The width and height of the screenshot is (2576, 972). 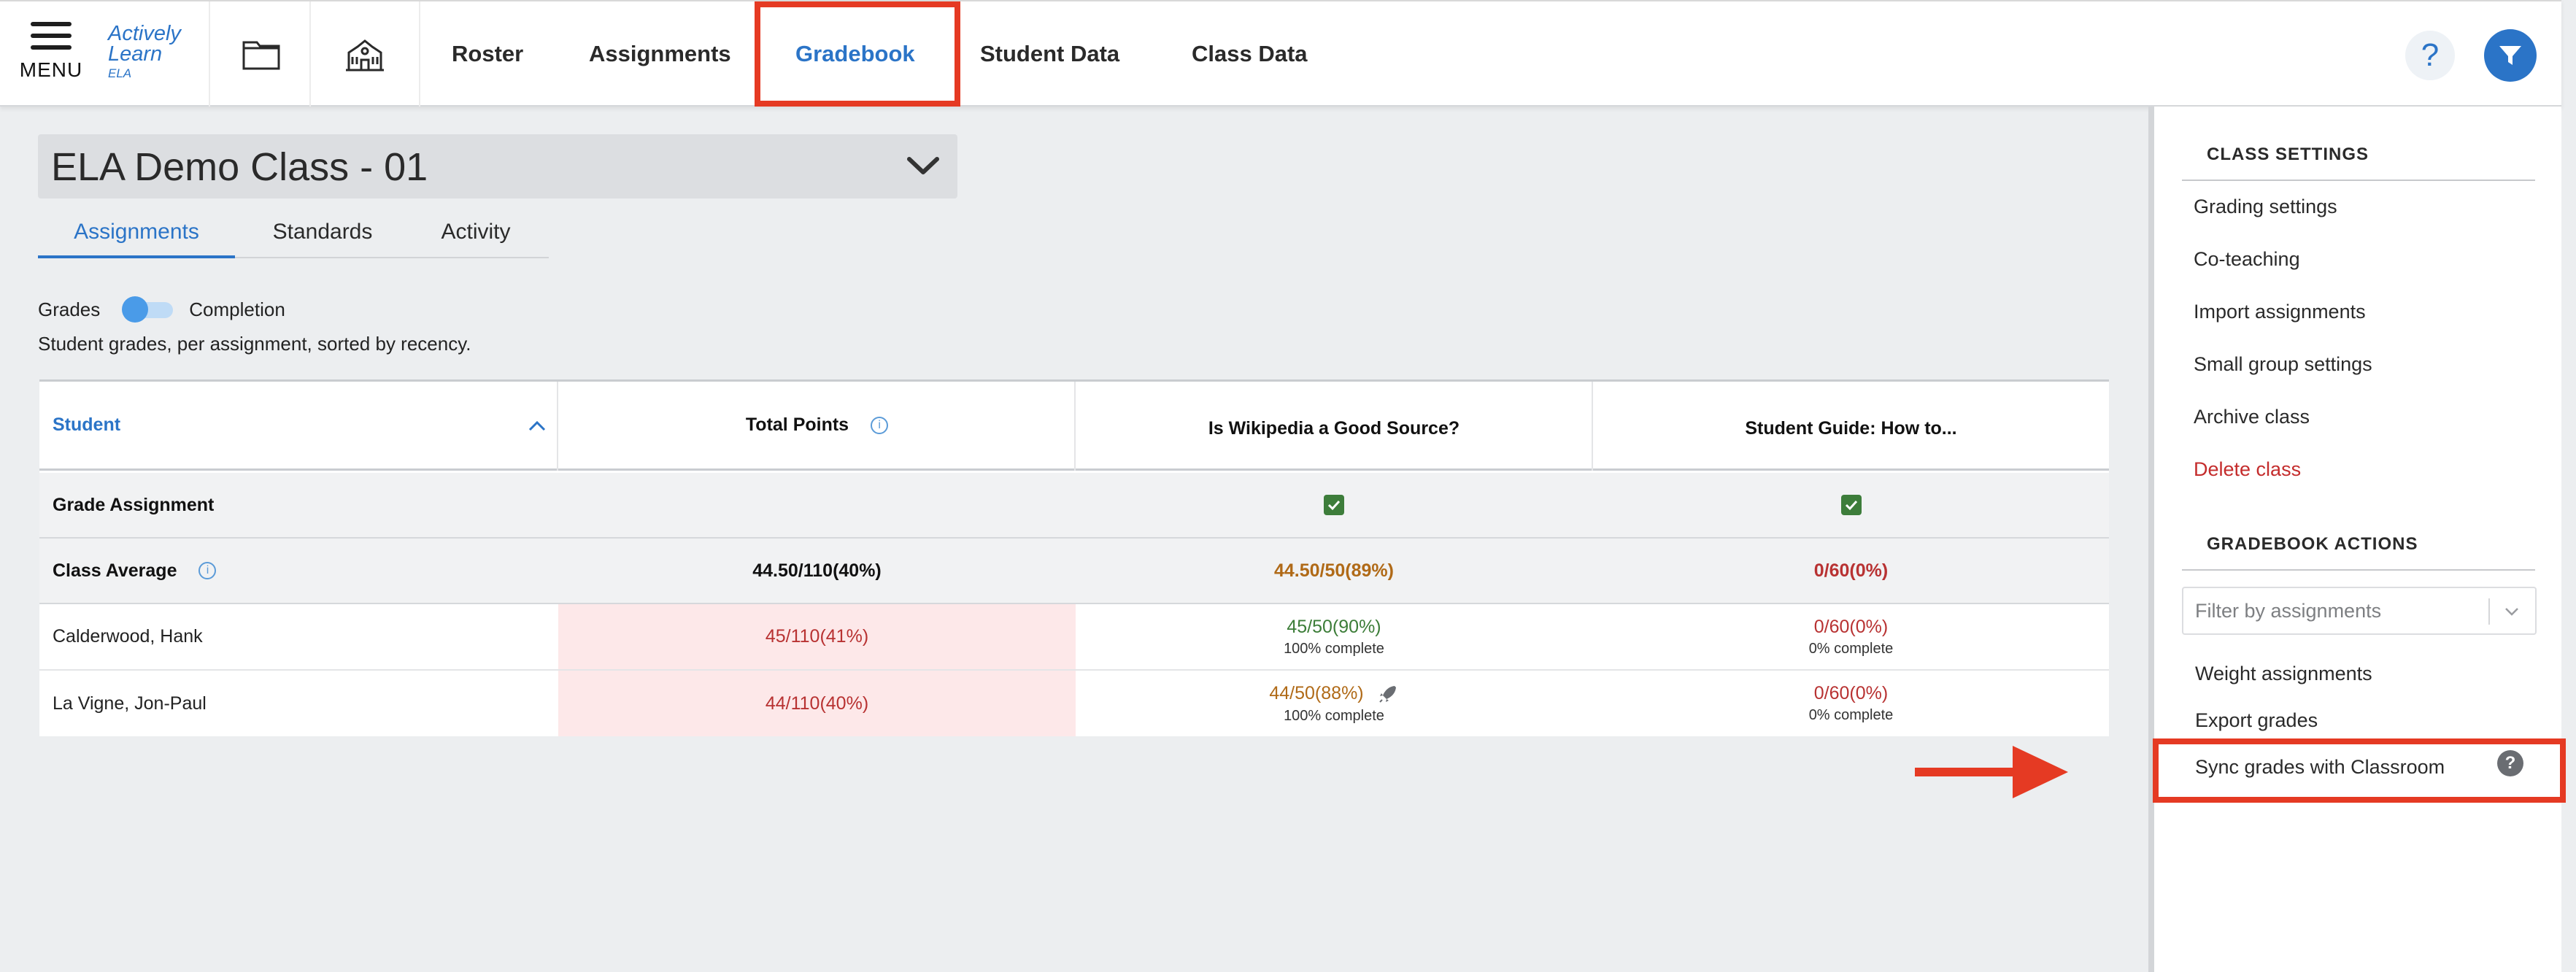 I want to click on sync-grades-highlight-box, so click(x=2359, y=770).